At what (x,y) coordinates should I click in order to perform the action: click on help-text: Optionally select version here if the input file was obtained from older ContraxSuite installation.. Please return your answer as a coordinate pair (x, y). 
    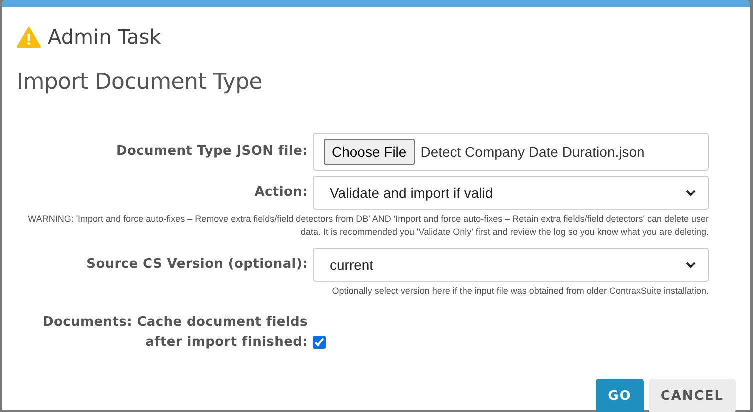
    Looking at the image, I should click on (520, 291).